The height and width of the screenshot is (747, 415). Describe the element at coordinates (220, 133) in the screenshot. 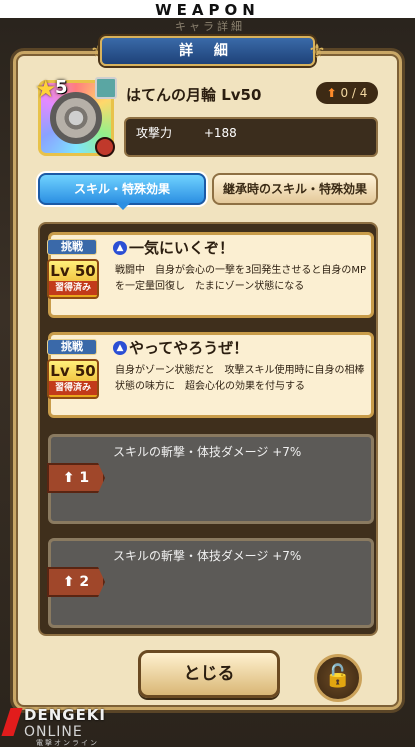

I see `stat-value: +188` at that location.